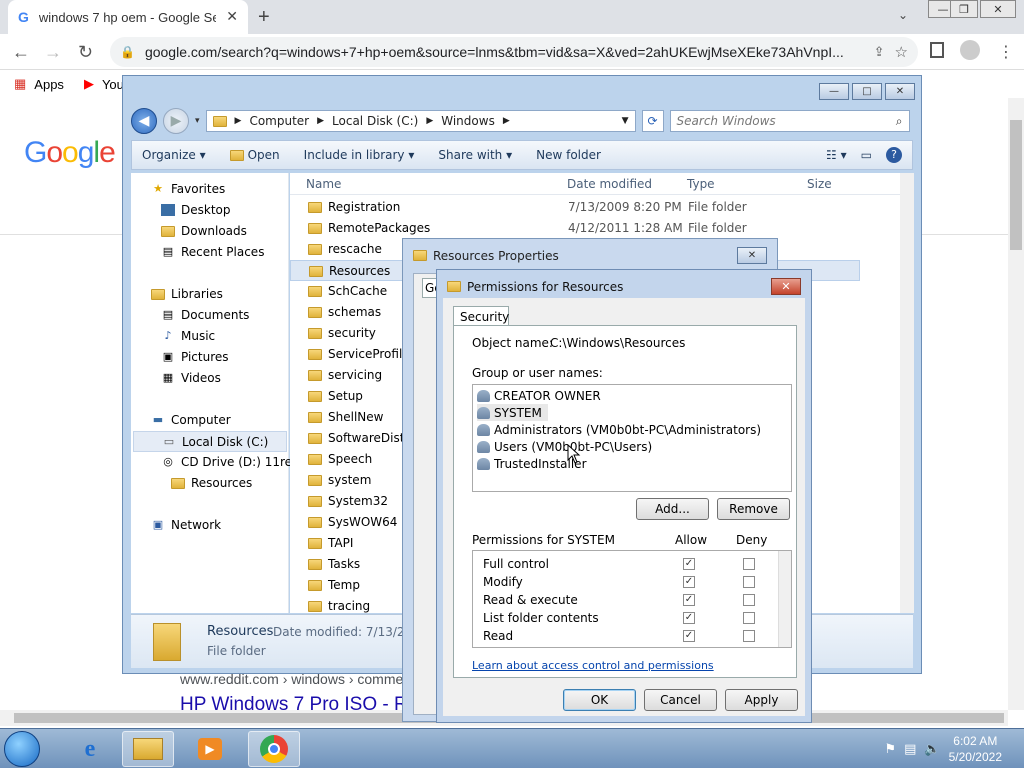  I want to click on nav-resources: Resources, so click(211, 483).